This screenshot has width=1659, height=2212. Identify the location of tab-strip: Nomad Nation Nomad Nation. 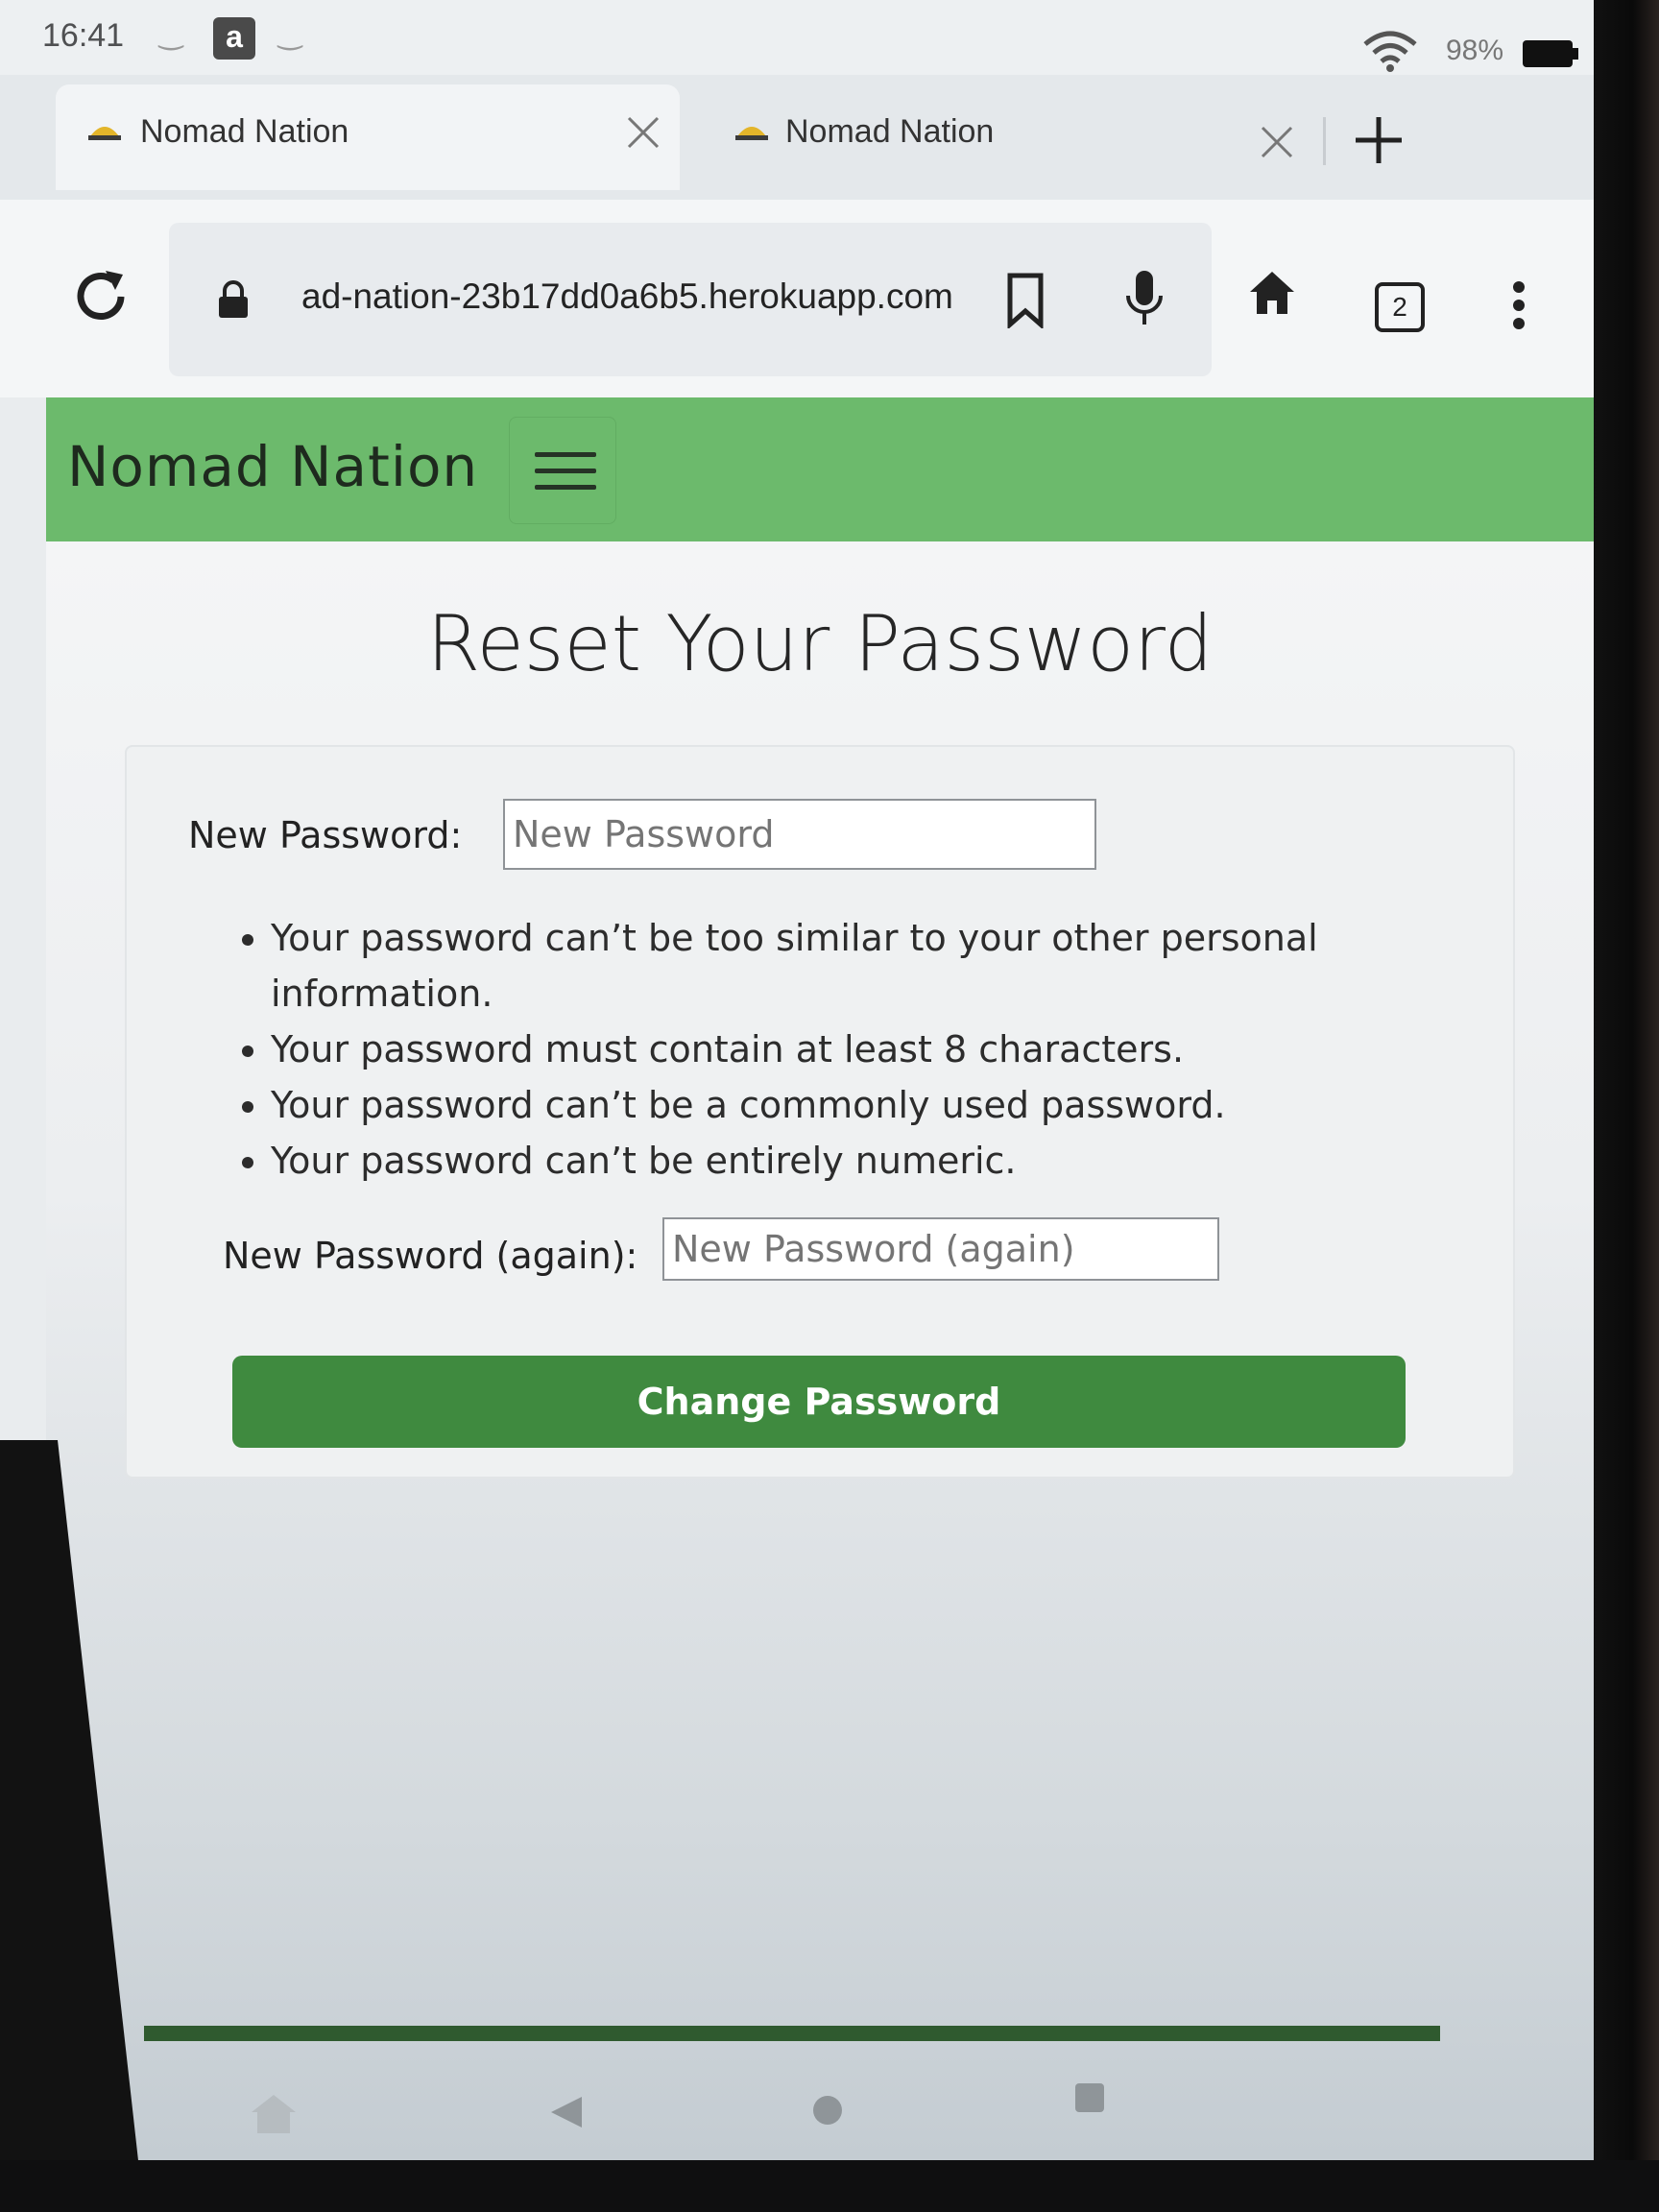
(811, 137).